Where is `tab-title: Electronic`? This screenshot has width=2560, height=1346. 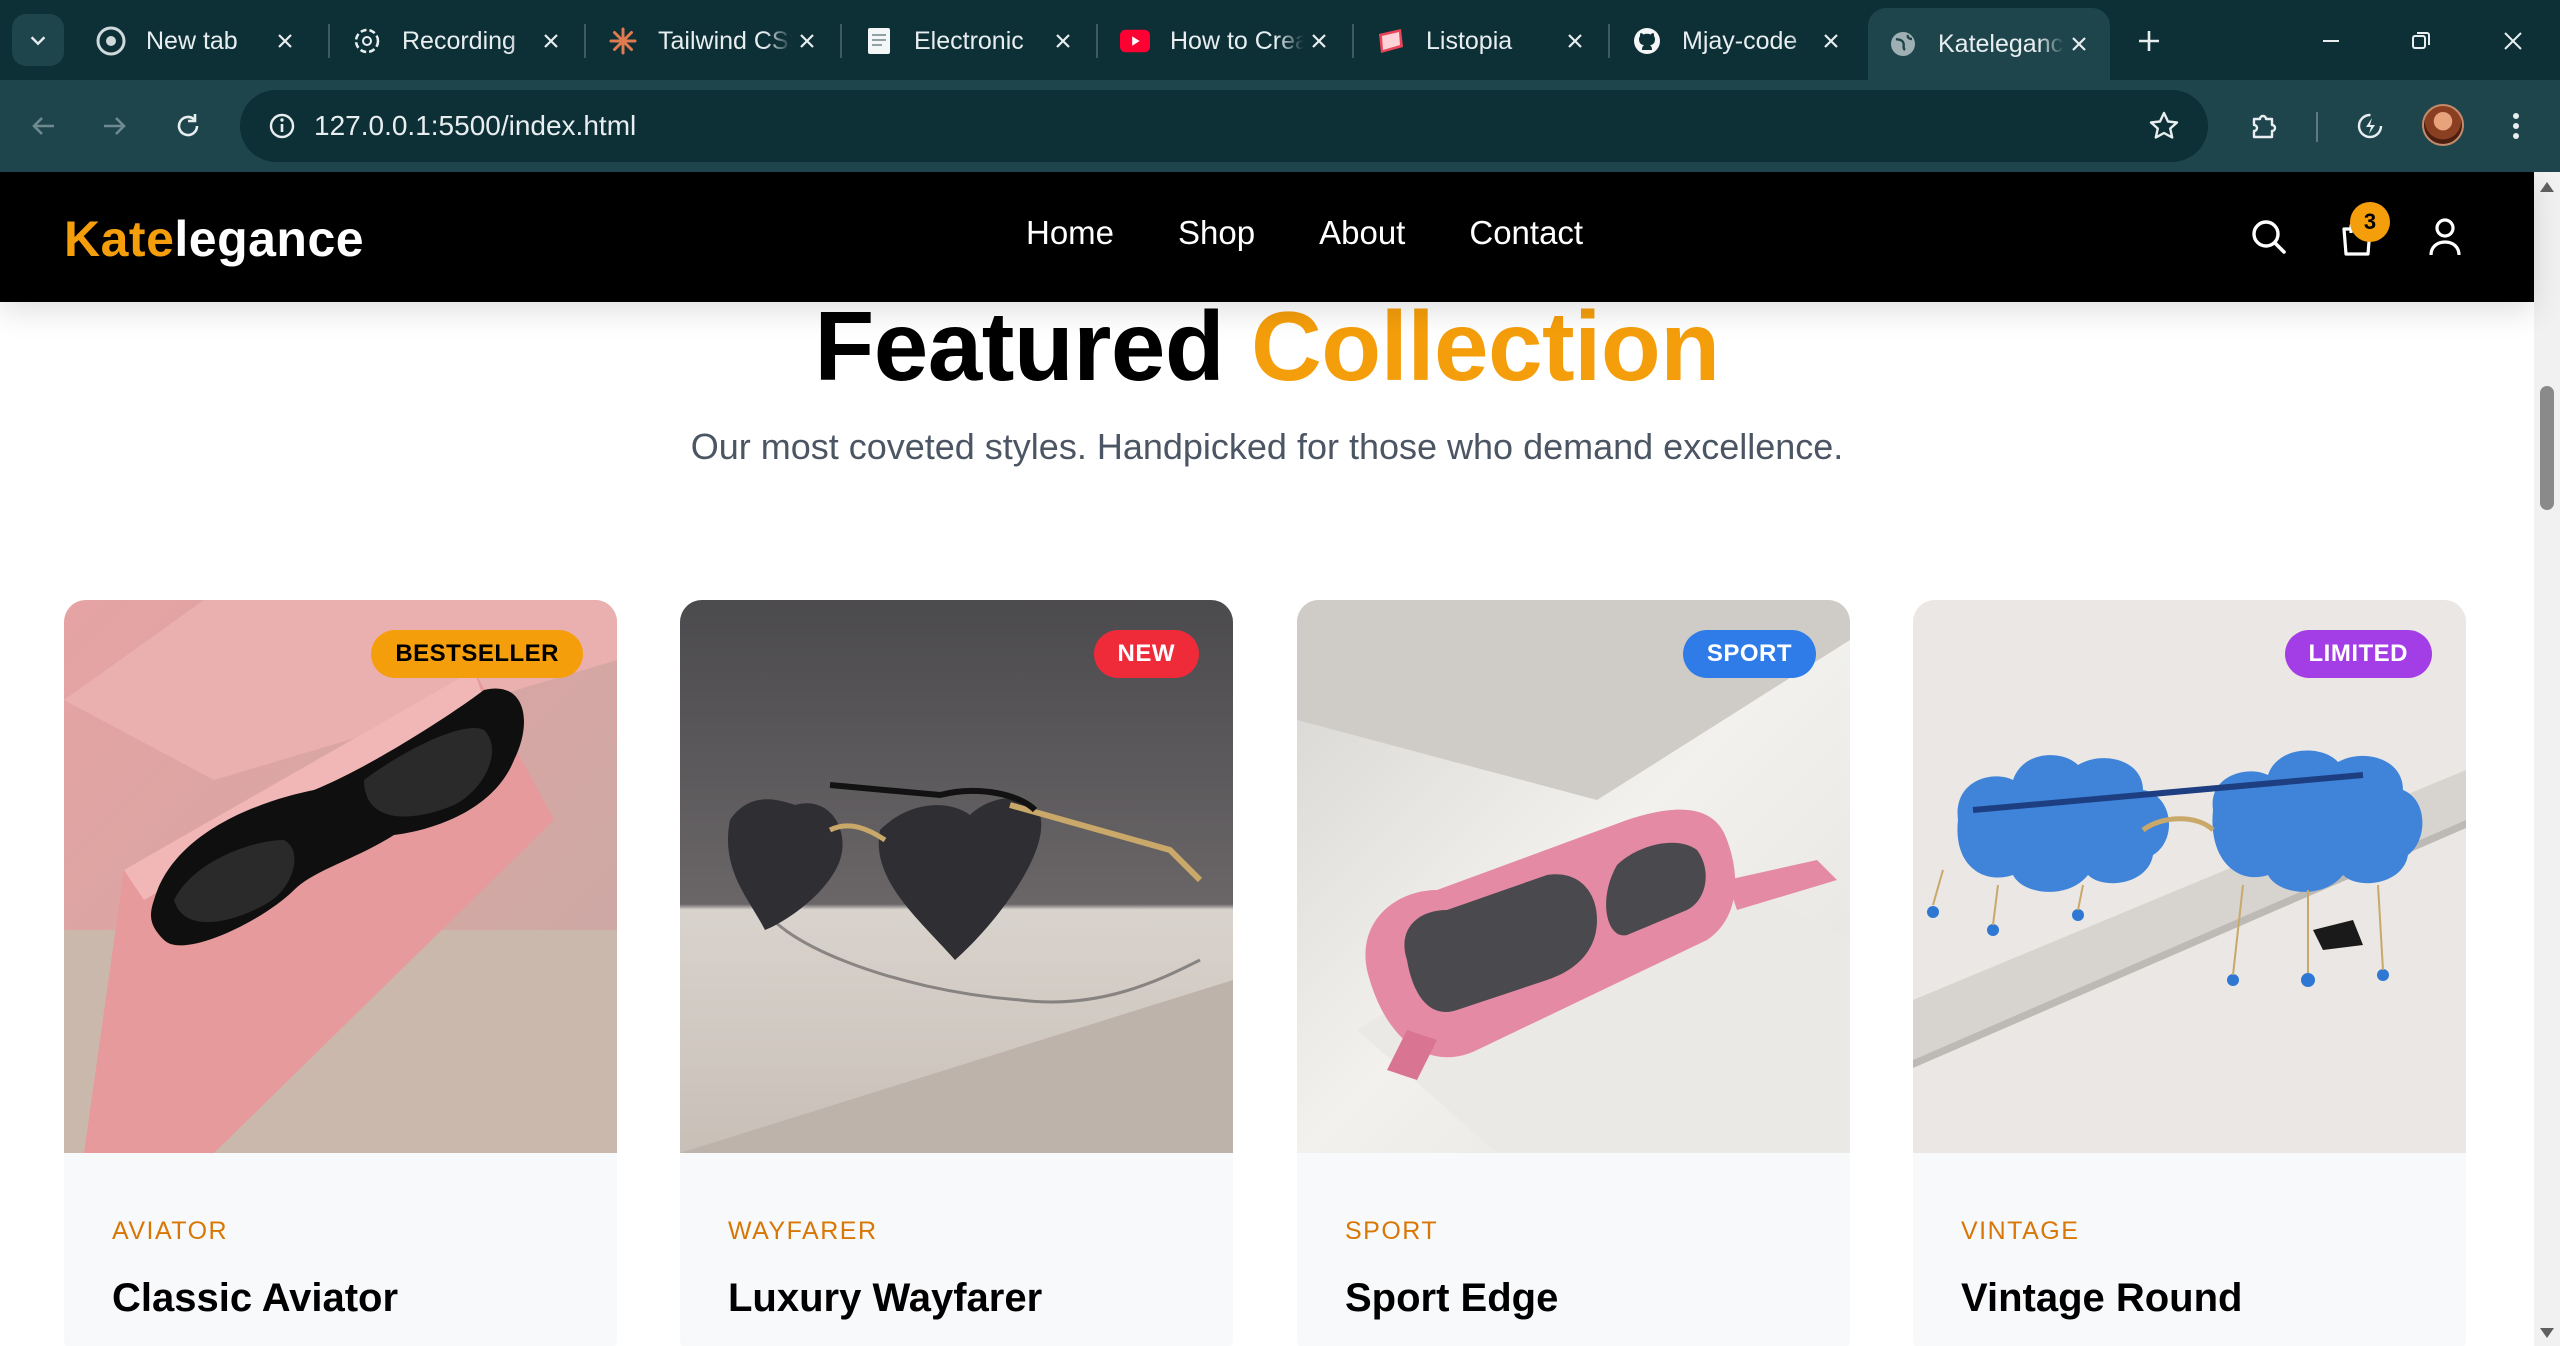
tab-title: Electronic is located at coordinates (969, 40).